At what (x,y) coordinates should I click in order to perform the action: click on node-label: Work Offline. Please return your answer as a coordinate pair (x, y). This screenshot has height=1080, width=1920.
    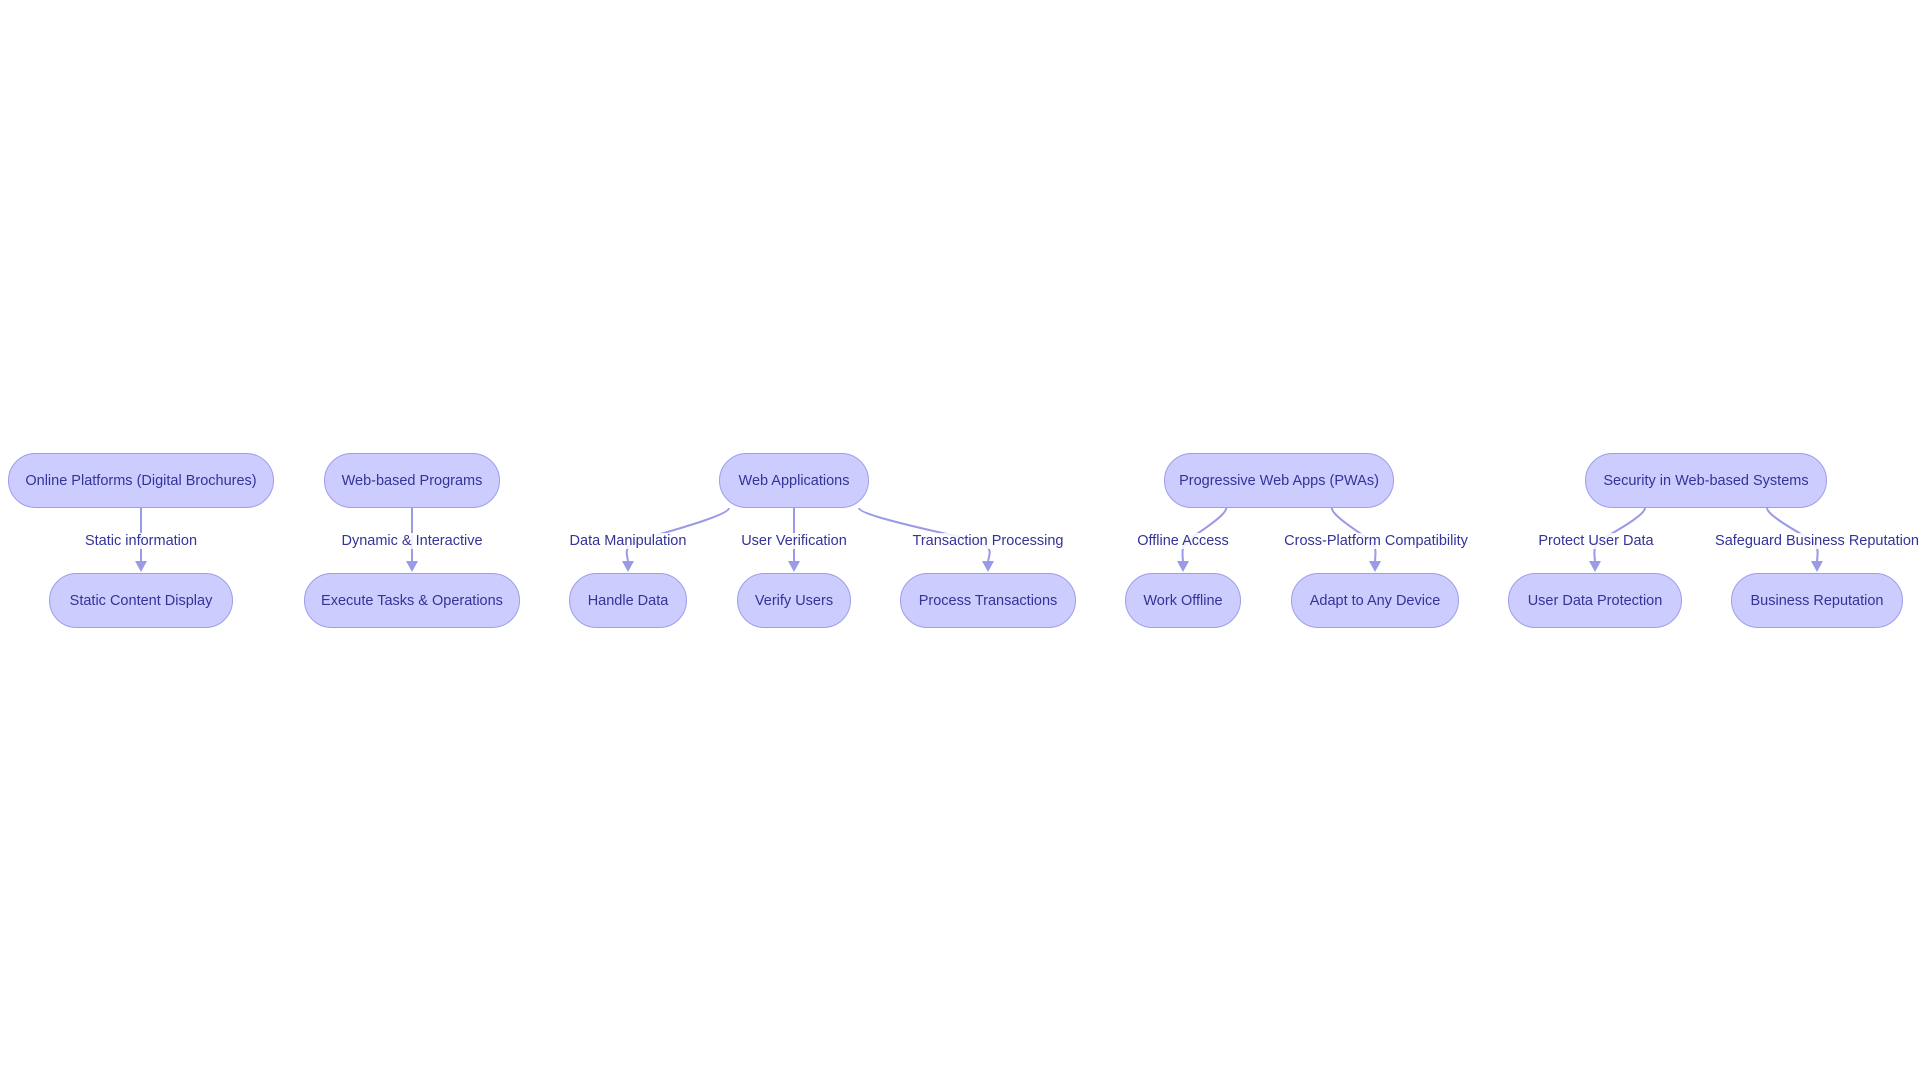
    Looking at the image, I should click on (1183, 600).